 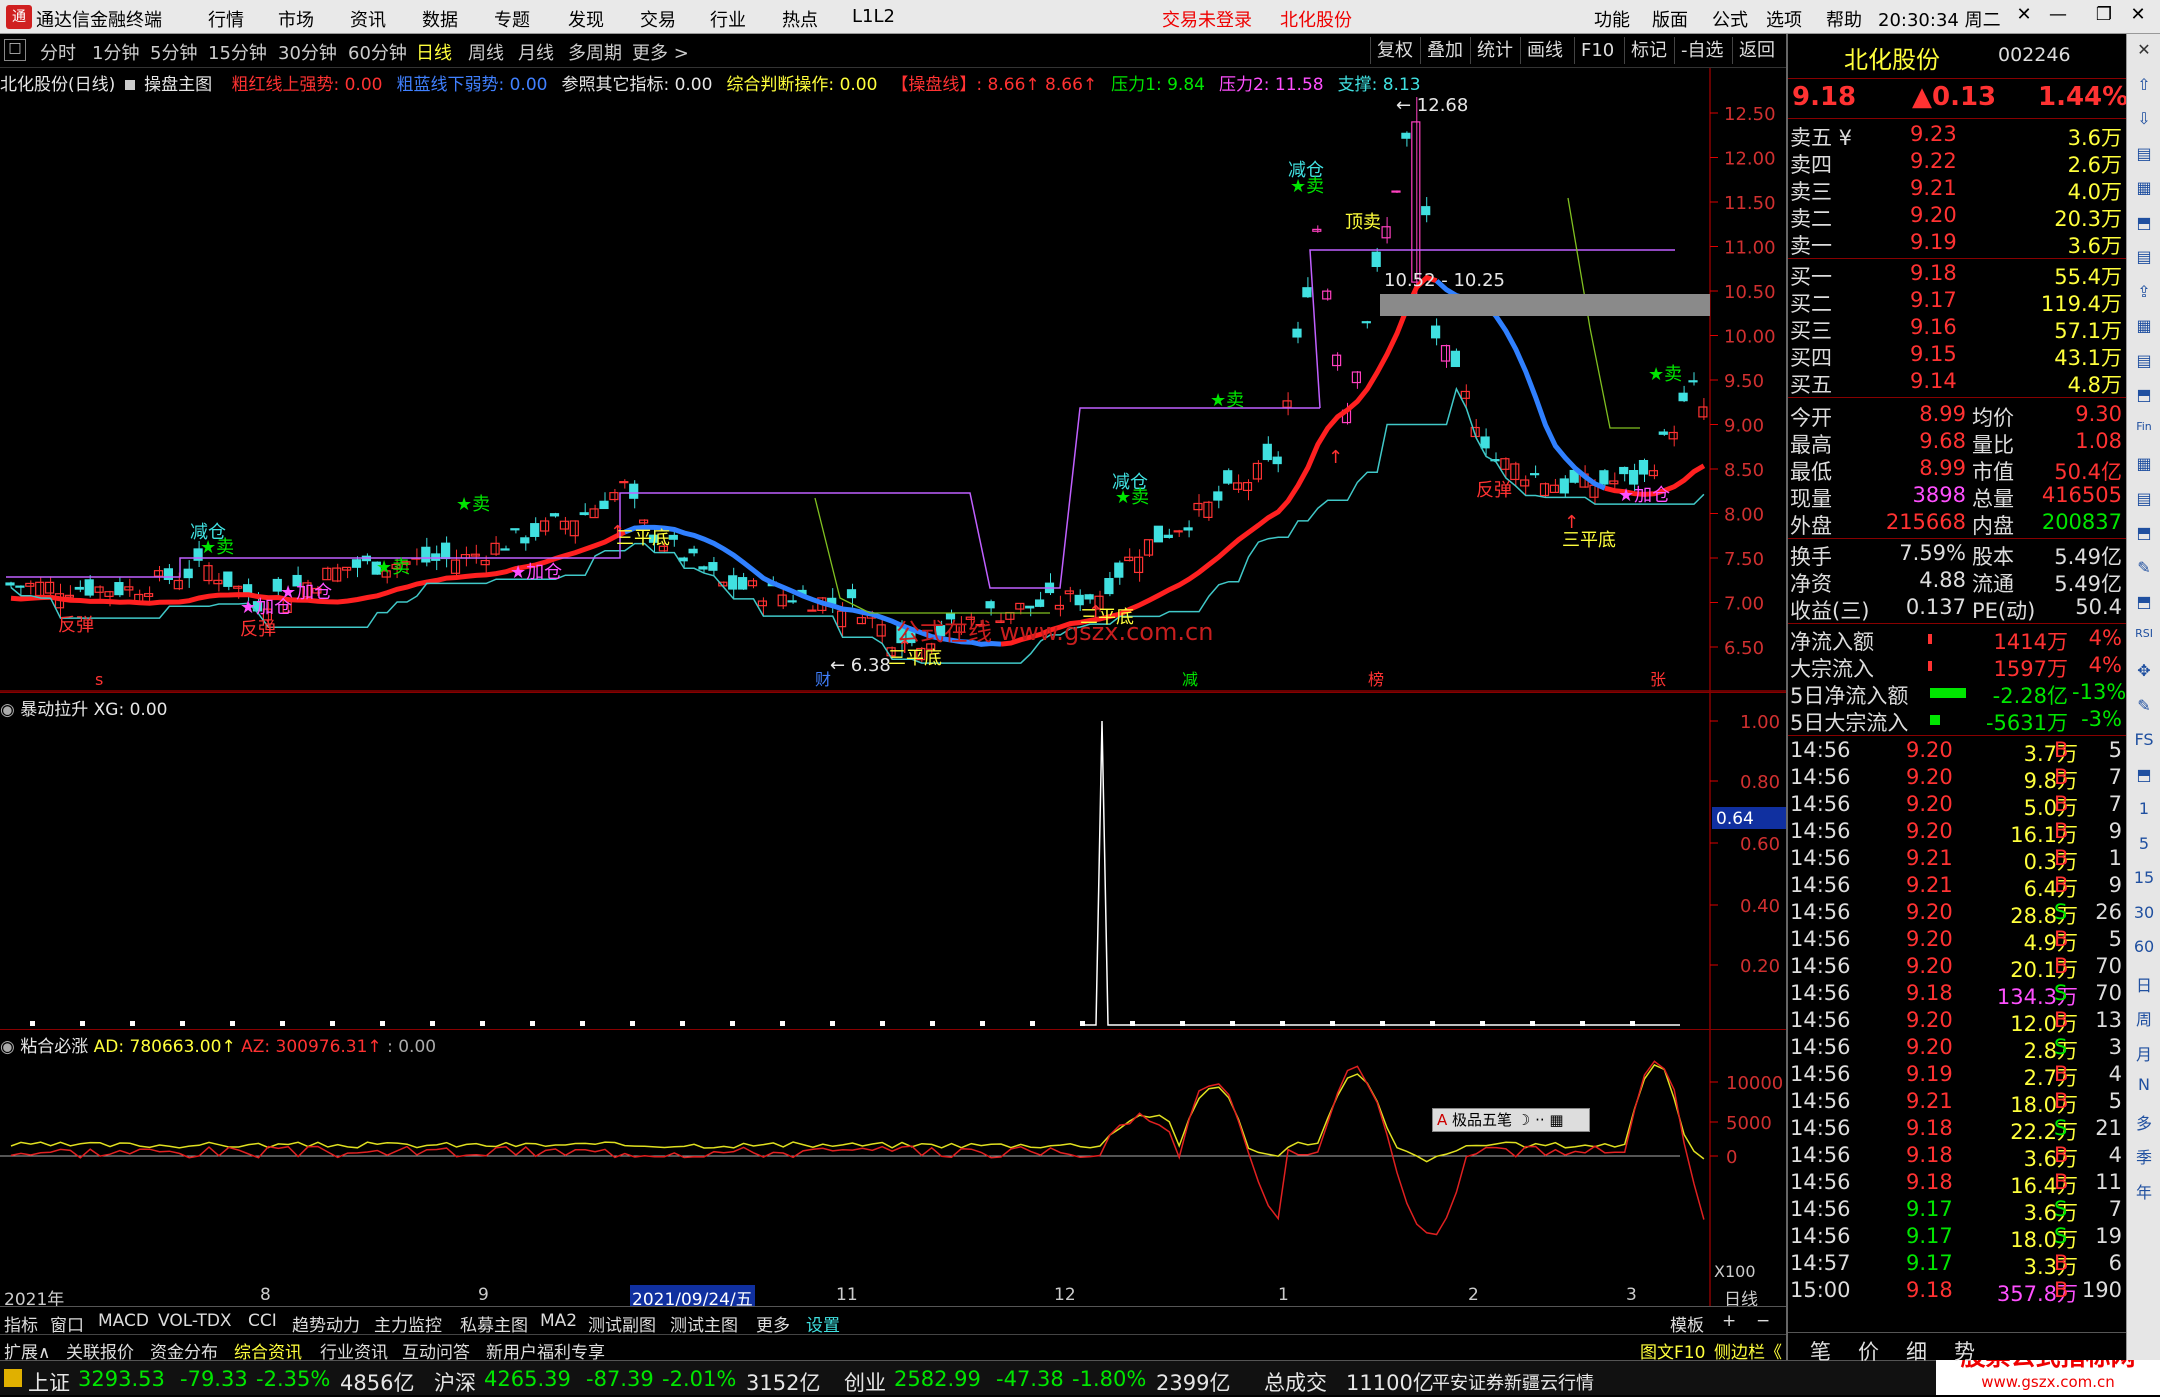 What do you see at coordinates (1207, 19) in the screenshot?
I see `login-status: 交易未登录` at bounding box center [1207, 19].